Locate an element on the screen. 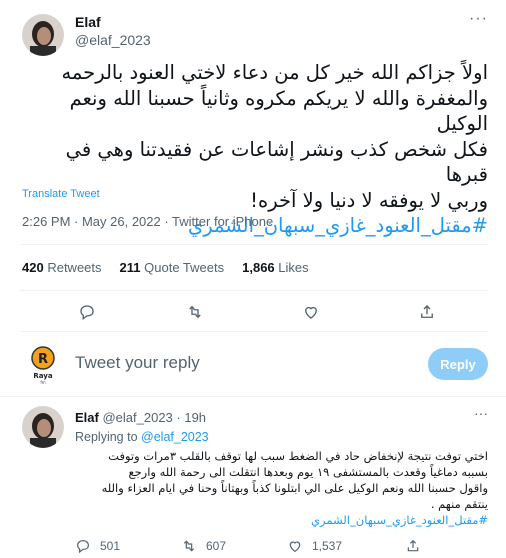 The width and height of the screenshot is (506, 558). svg-text: R is located at coordinates (43, 359).